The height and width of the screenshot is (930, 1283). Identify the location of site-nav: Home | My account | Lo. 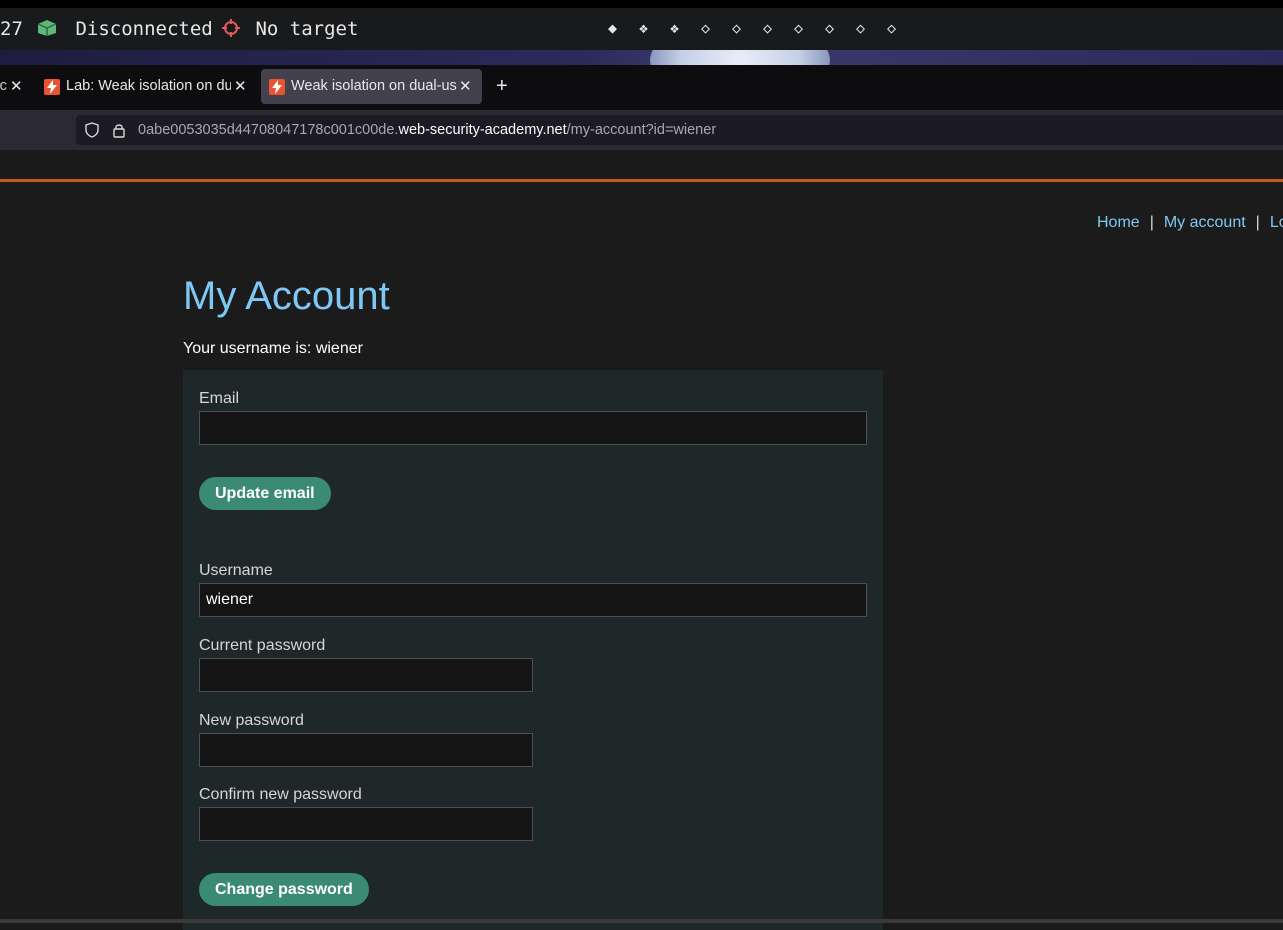
(1190, 223).